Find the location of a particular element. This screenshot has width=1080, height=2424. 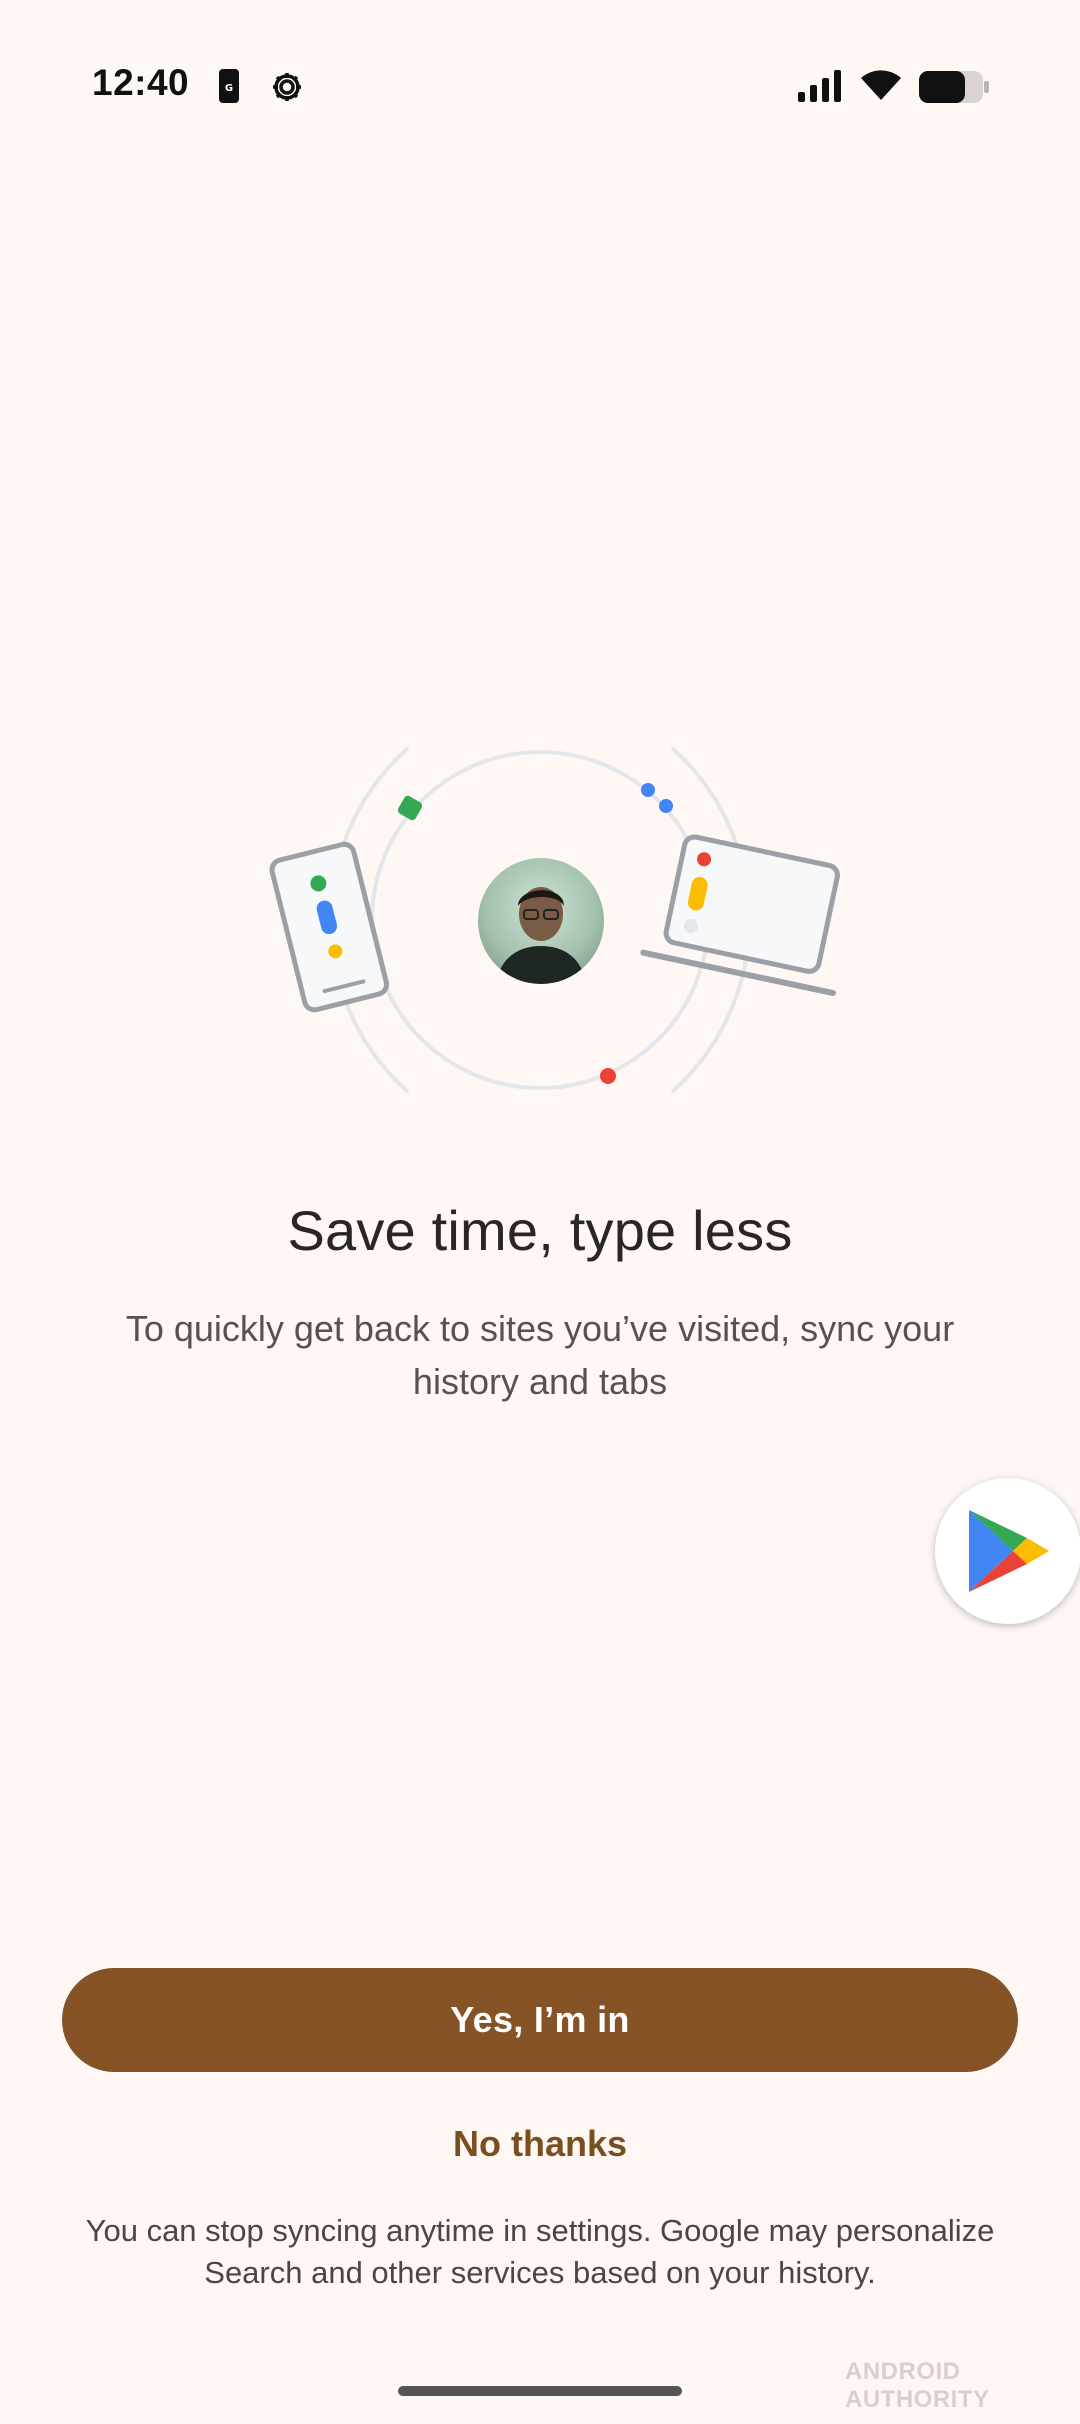

wifi-icon is located at coordinates (881, 85).